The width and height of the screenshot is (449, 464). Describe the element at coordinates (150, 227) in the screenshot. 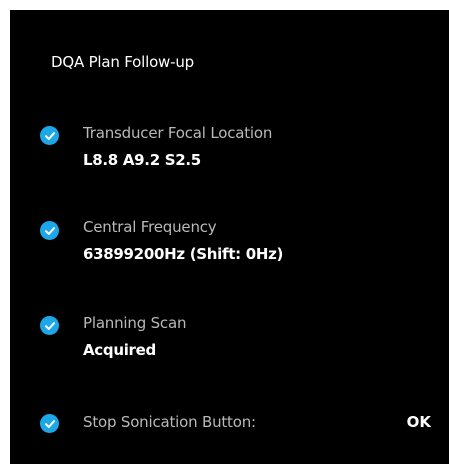

I see `central-frequency-label: Central Frequency` at that location.